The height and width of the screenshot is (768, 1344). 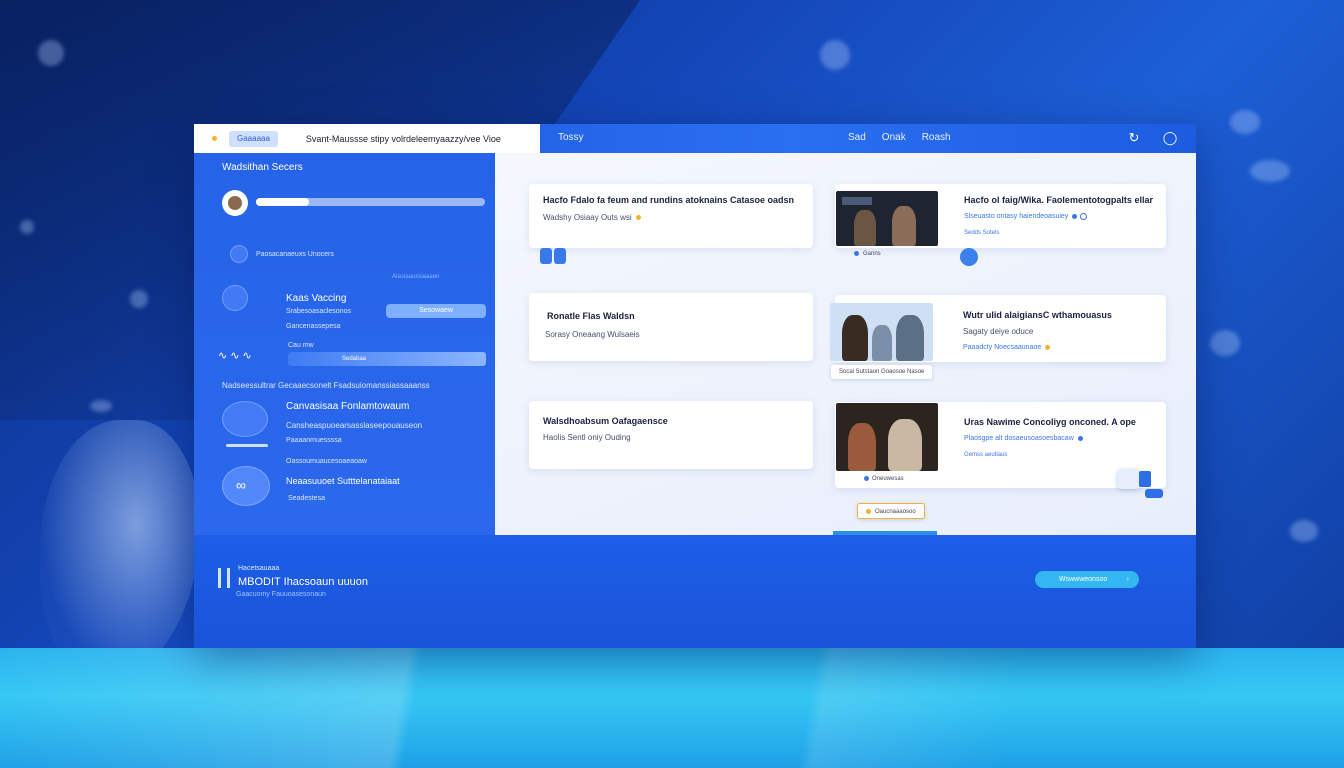 What do you see at coordinates (120, 550) in the screenshot?
I see `background-glow` at bounding box center [120, 550].